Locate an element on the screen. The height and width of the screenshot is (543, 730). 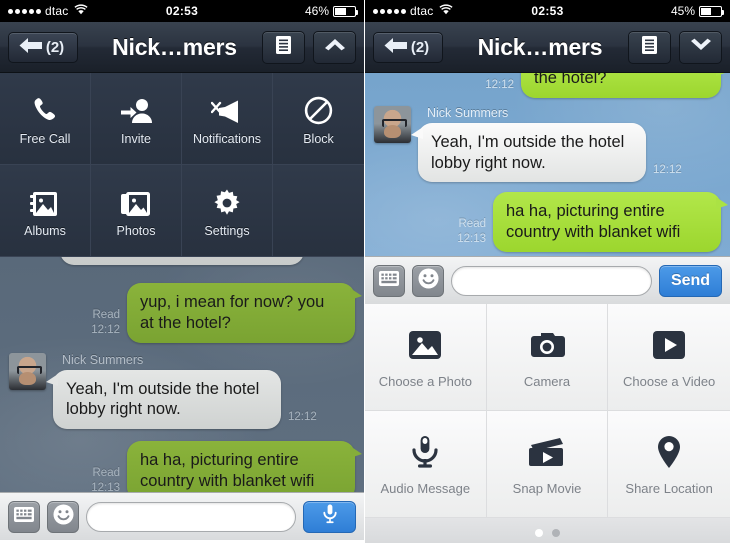
right-status-battery-group: 45% is located at coordinates (697, 11).